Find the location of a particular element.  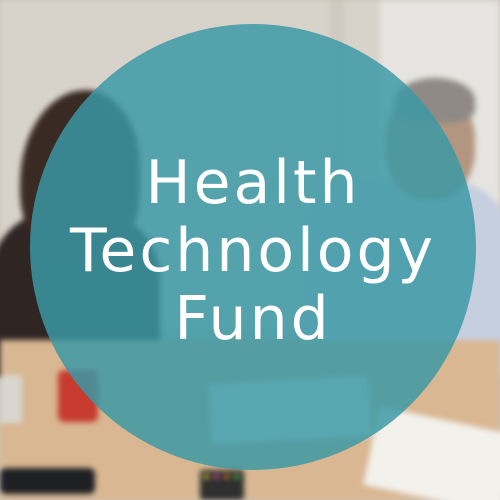

title-line-1: Health is located at coordinates (253, 183).